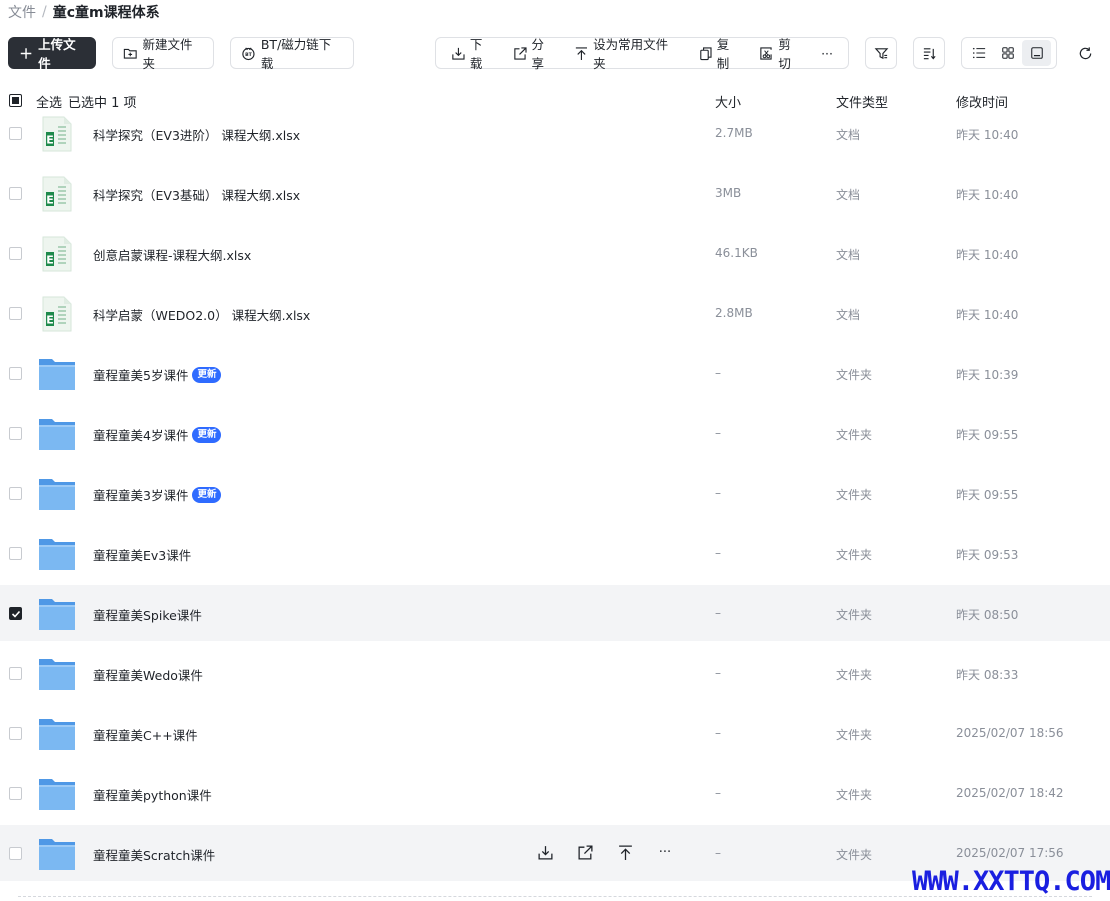 This screenshot has width=1110, height=901. Describe the element at coordinates (142, 554) in the screenshot. I see `file-name: 童程童美Ev3课件` at that location.